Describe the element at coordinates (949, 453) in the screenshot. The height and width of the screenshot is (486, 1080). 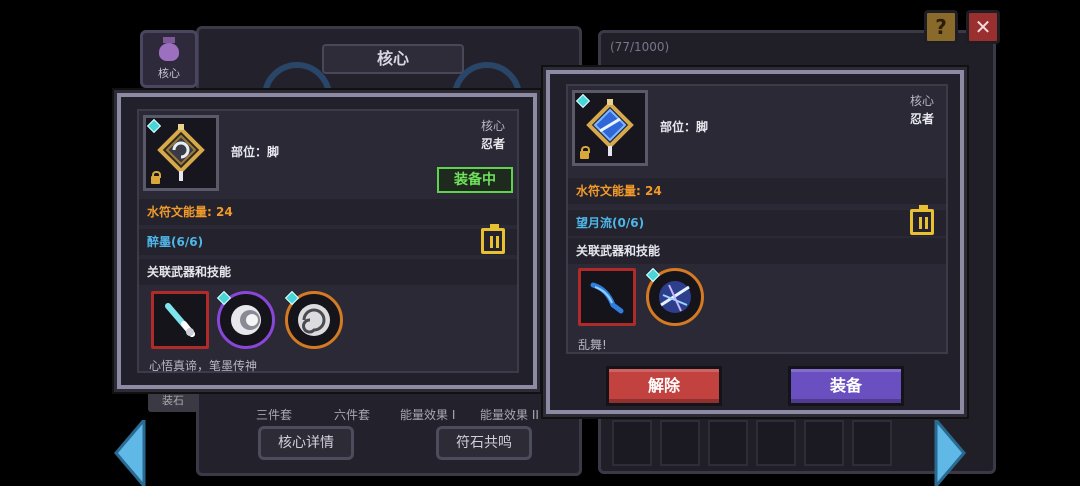
I see `next-arrow-icon` at that location.